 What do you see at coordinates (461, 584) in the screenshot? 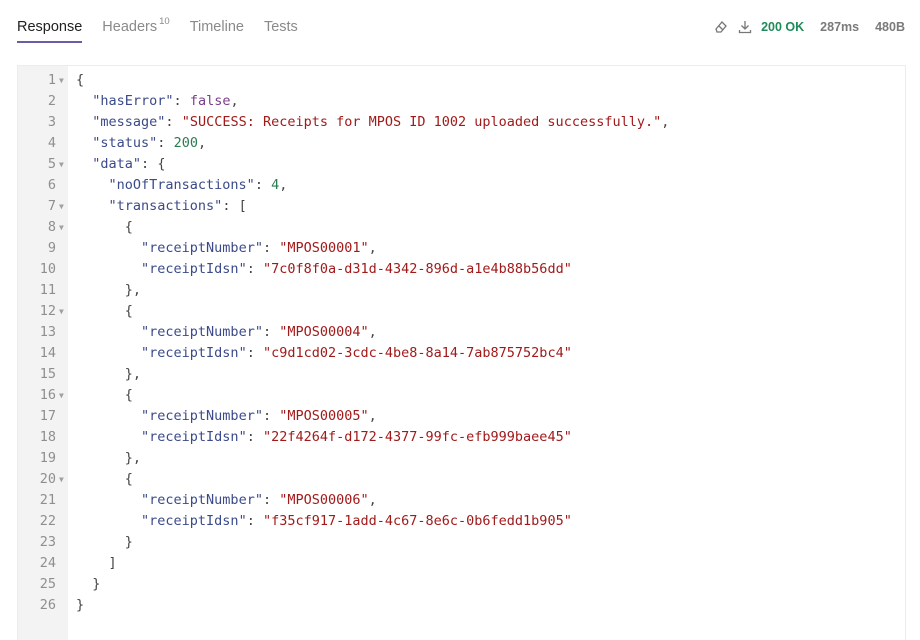
I see `code-line: 25 }` at bounding box center [461, 584].